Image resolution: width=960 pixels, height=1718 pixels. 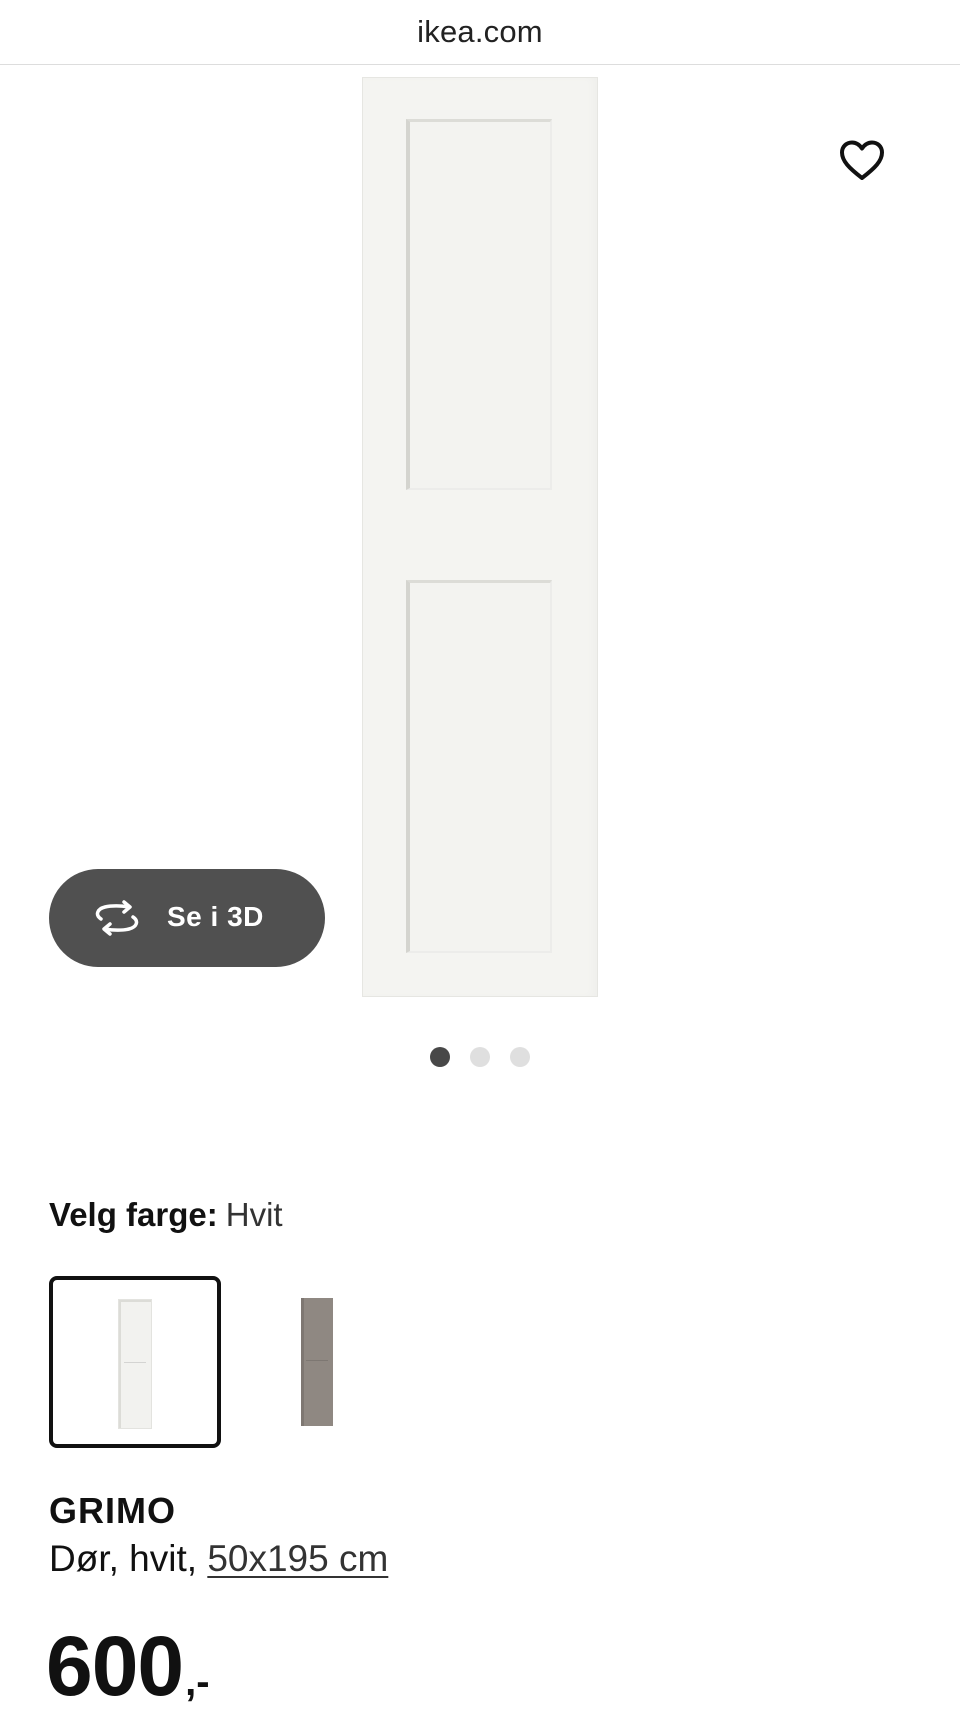 I want to click on color-option-grey, so click(x=317, y=1362).